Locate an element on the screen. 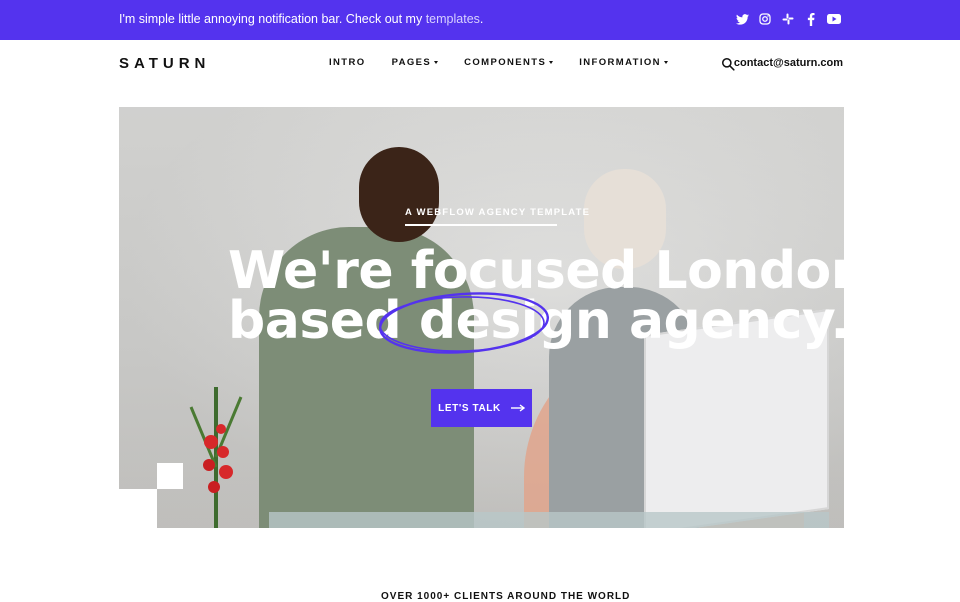 This screenshot has height=602, width=960. slack-icon is located at coordinates (788, 19).